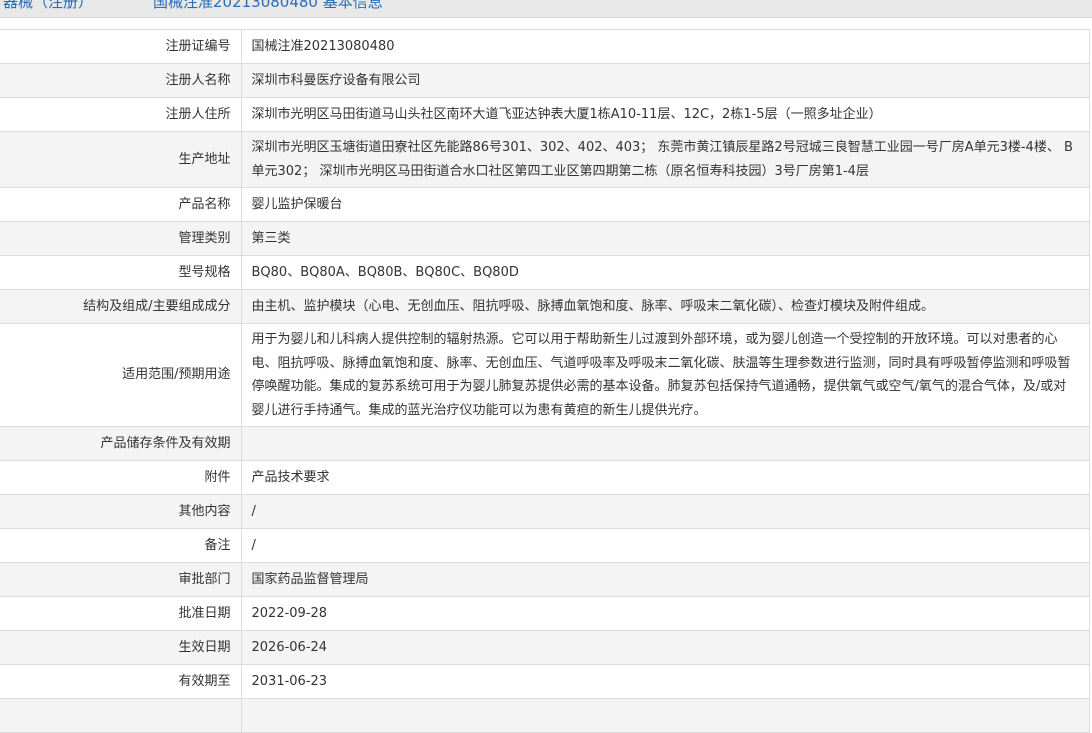 Image resolution: width=1092 pixels, height=733 pixels. Describe the element at coordinates (121, 238) in the screenshot. I see `field-label: 管理类别` at that location.